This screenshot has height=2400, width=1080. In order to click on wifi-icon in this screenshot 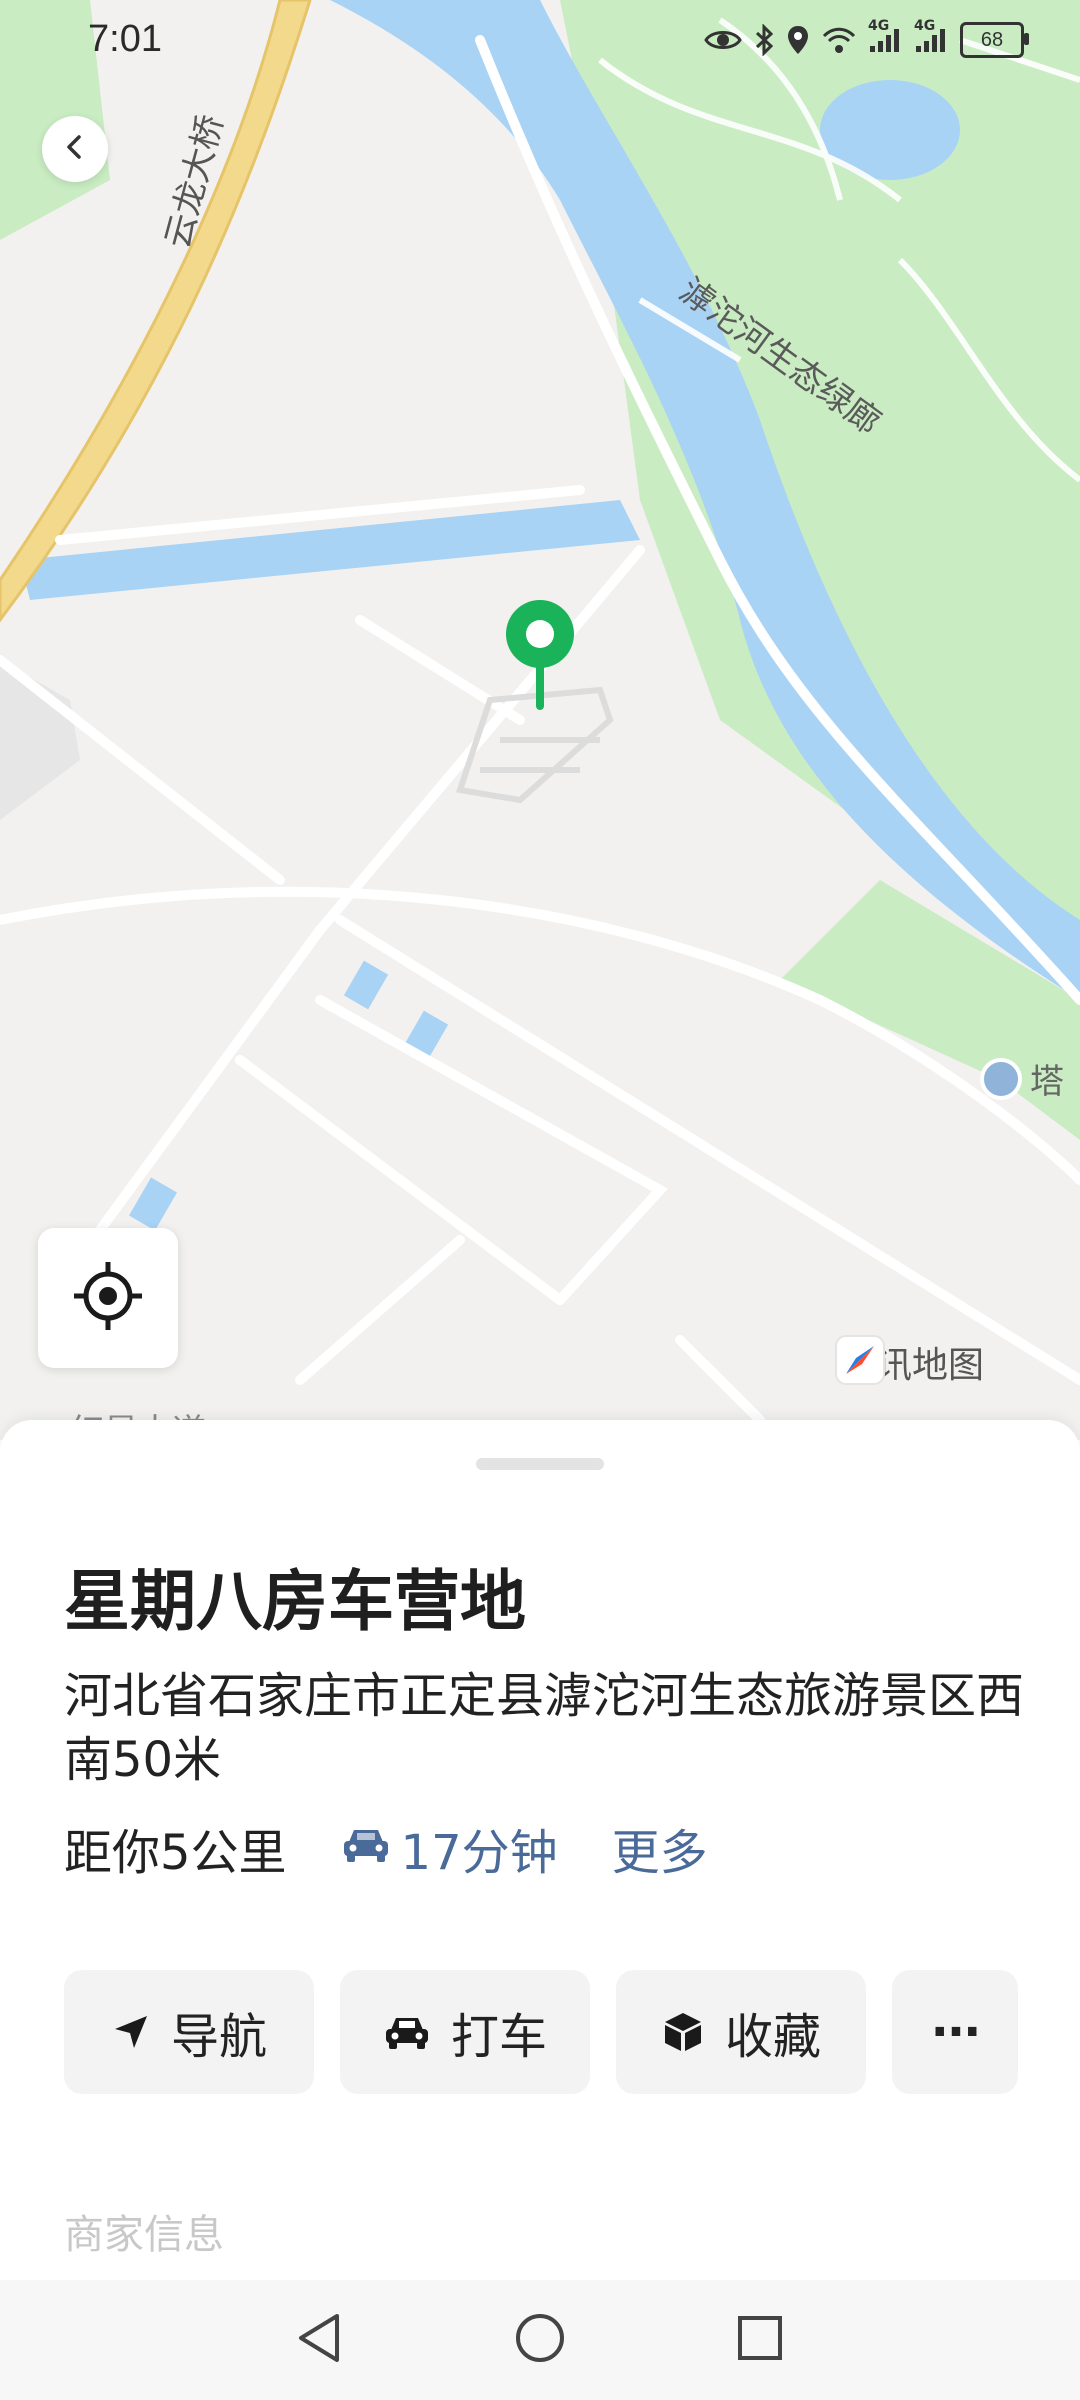, I will do `click(839, 40)`.